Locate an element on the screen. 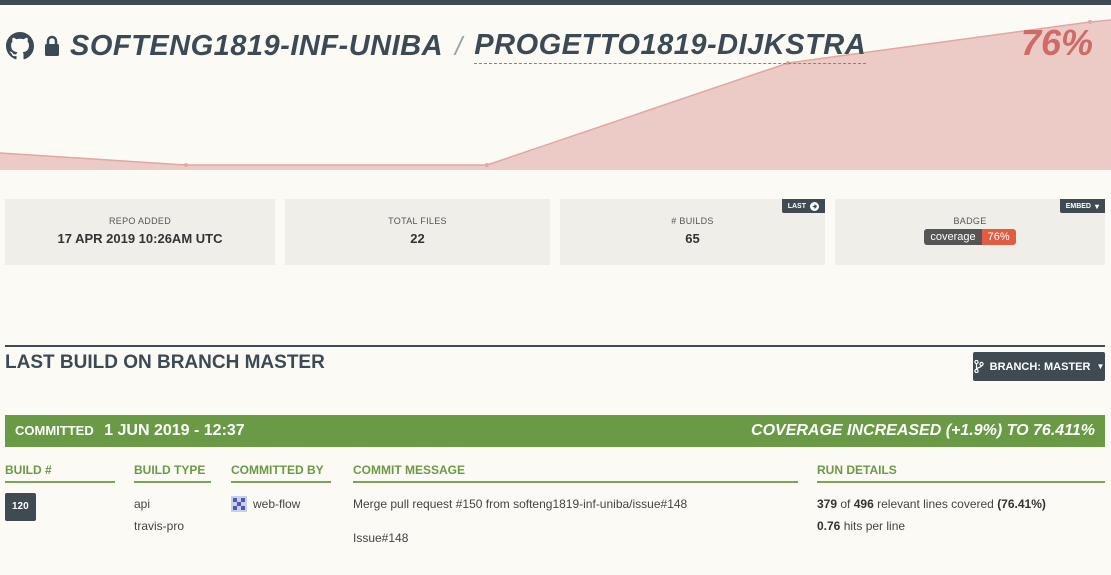 The height and width of the screenshot is (575, 1111). badge-left: coverage is located at coordinates (953, 237).